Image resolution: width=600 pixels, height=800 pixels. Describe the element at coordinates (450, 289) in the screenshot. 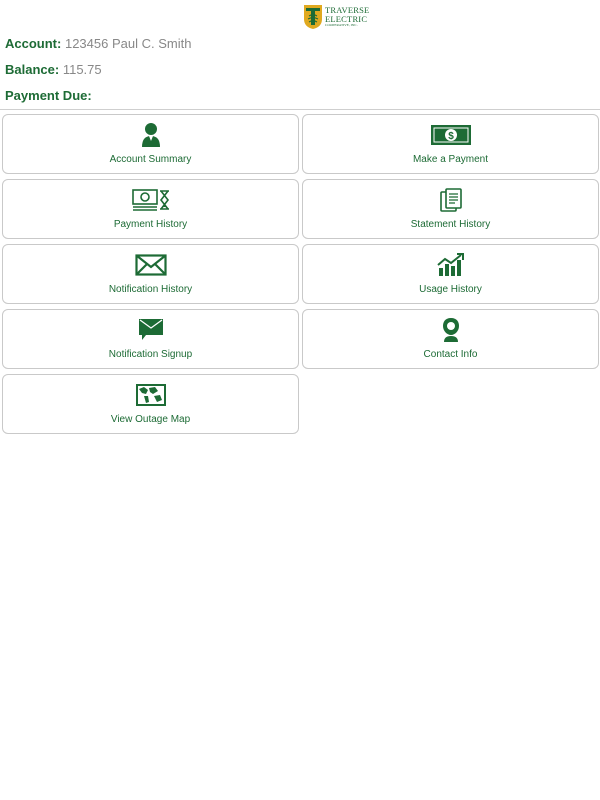

I see `tile-label: Usage History` at that location.